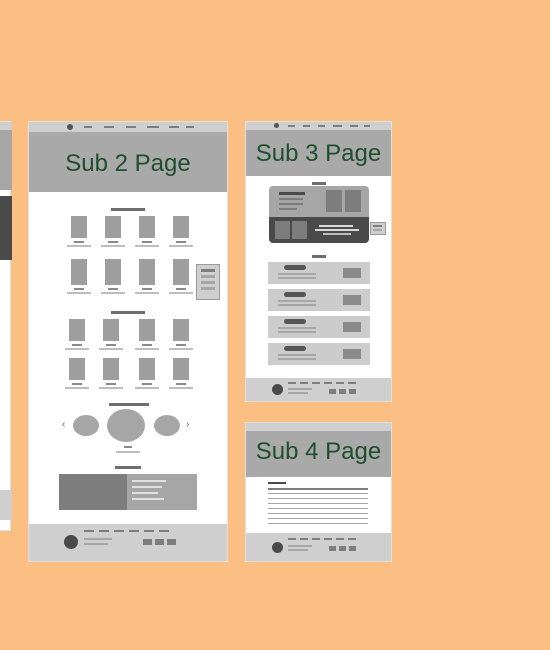 This screenshot has height=650, width=550. What do you see at coordinates (128, 447) in the screenshot?
I see `carousel-caption` at bounding box center [128, 447].